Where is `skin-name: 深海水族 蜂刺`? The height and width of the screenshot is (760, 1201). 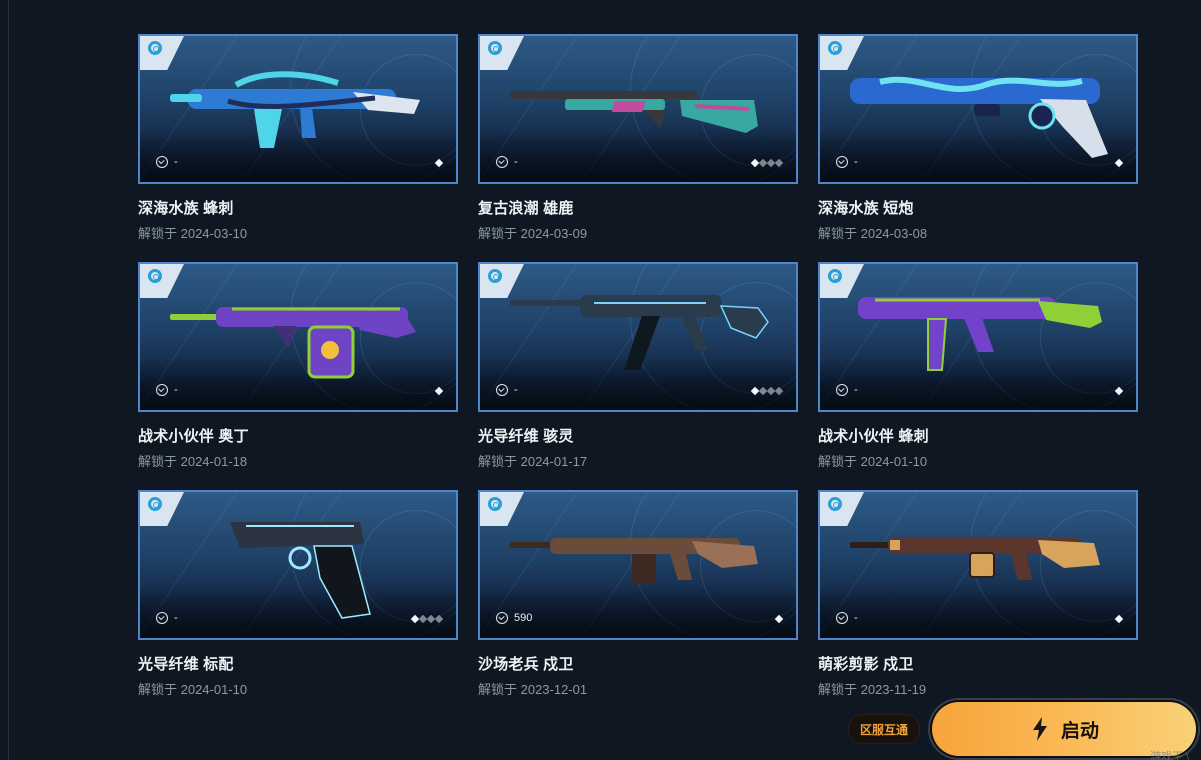 skin-name: 深海水族 蜂刺 is located at coordinates (186, 208).